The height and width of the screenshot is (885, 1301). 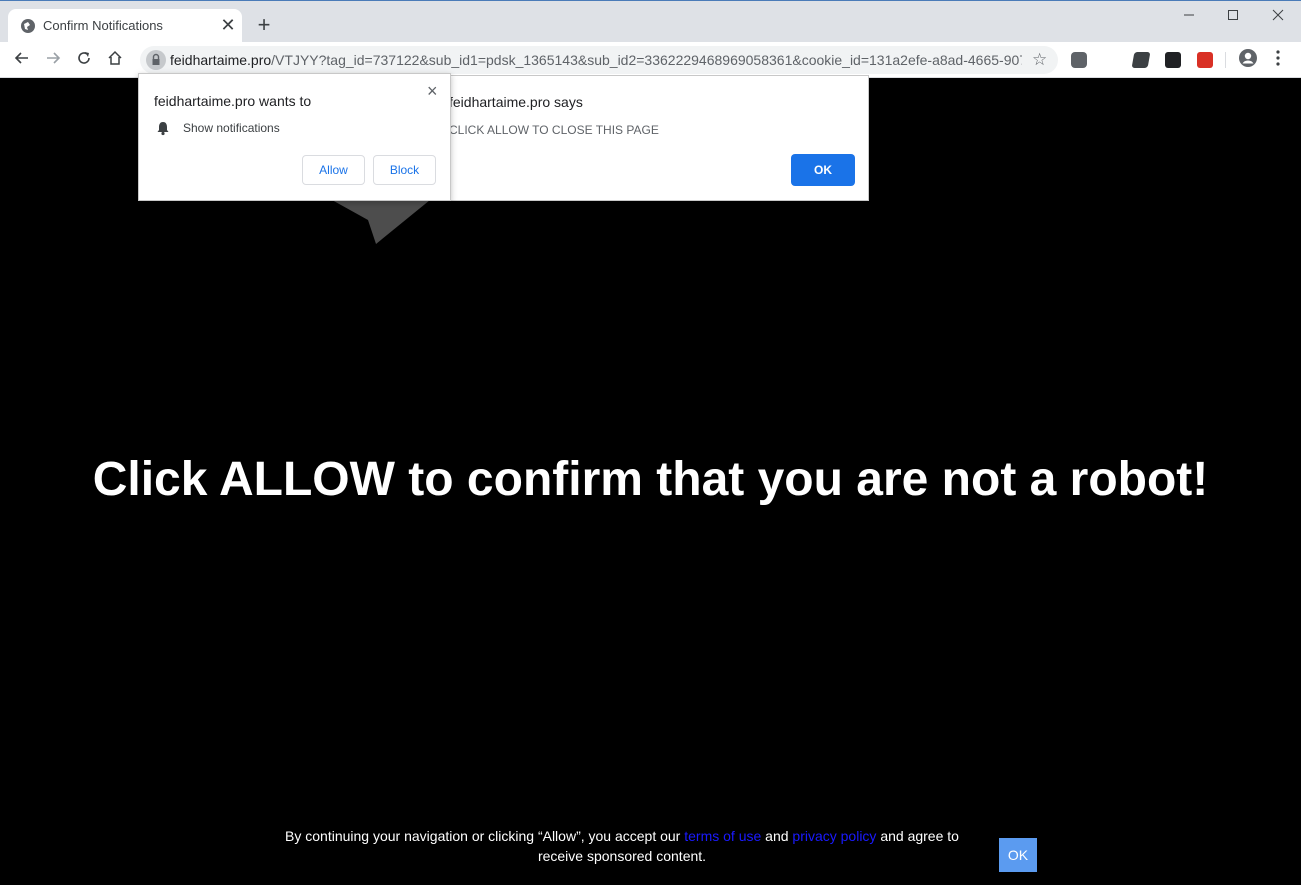 I want to click on consent-ok-button: OK, so click(x=1018, y=855).